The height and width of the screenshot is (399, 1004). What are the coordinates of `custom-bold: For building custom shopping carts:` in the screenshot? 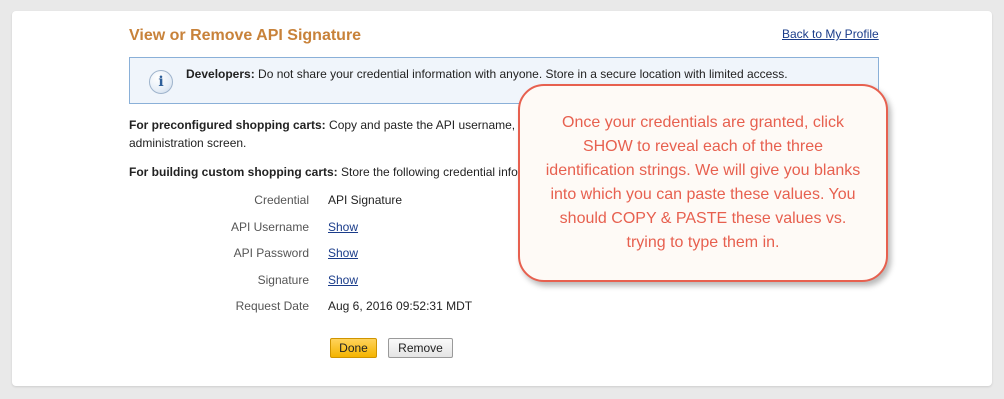 It's located at (233, 172).